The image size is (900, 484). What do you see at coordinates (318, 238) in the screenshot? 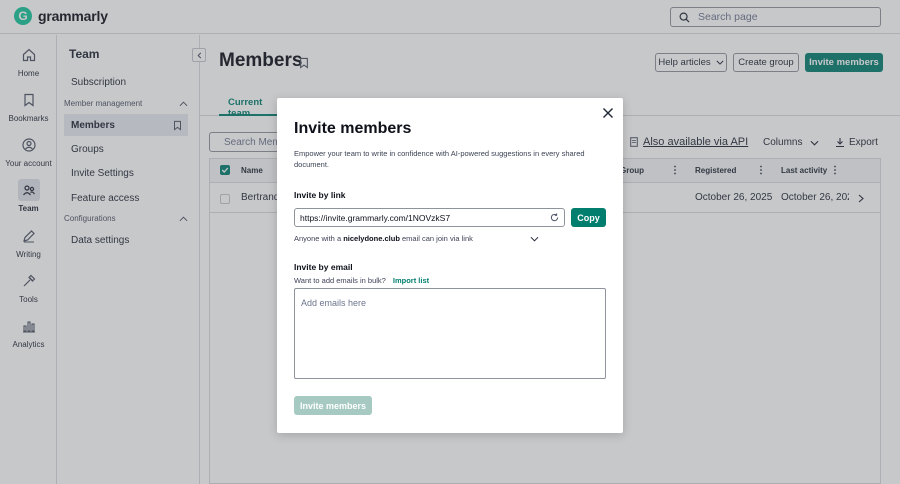
I see `link-access-prefix: Anyone with a` at bounding box center [318, 238].